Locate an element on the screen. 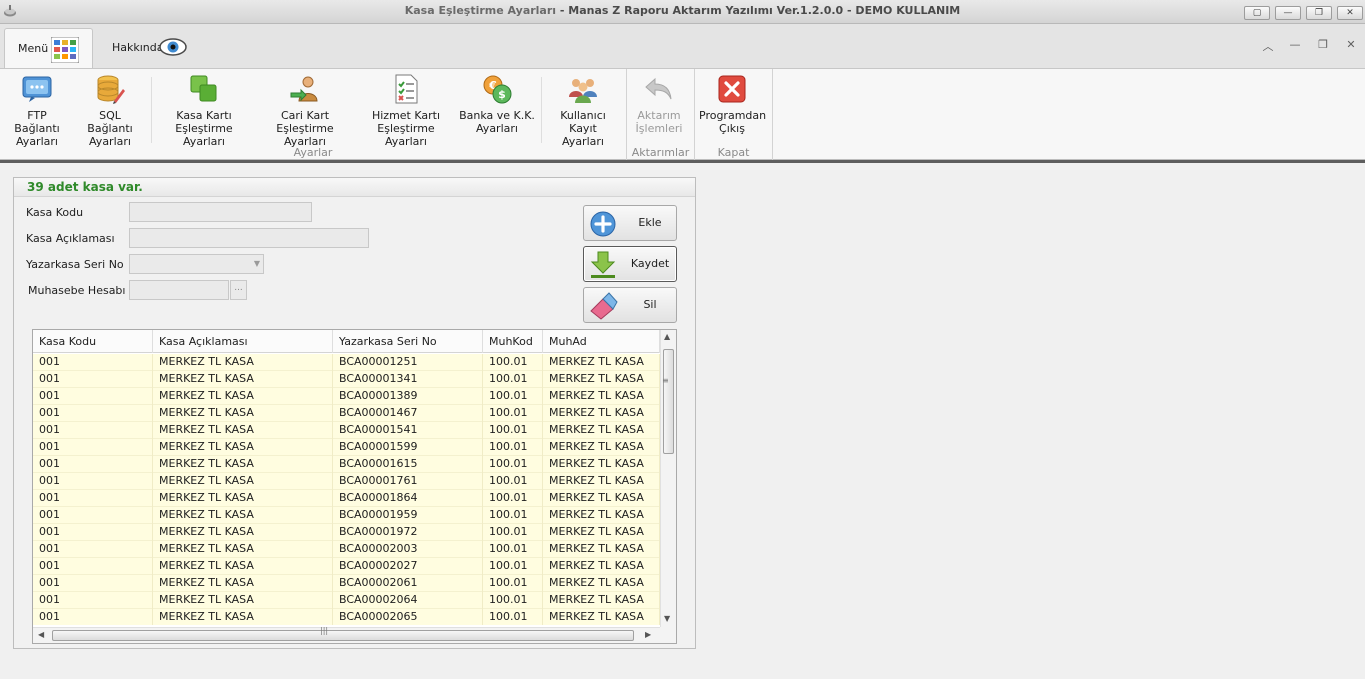 Image resolution: width=1365 pixels, height=679 pixels. column-header-muhad: MuhAd is located at coordinates (601, 341).